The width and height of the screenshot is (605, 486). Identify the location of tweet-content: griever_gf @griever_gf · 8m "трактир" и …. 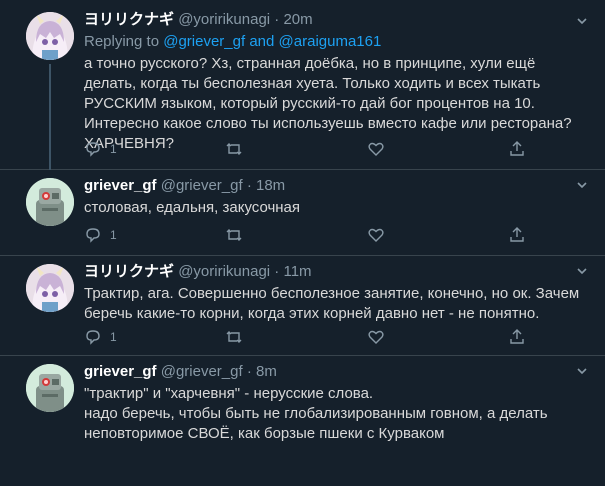
(337, 403).